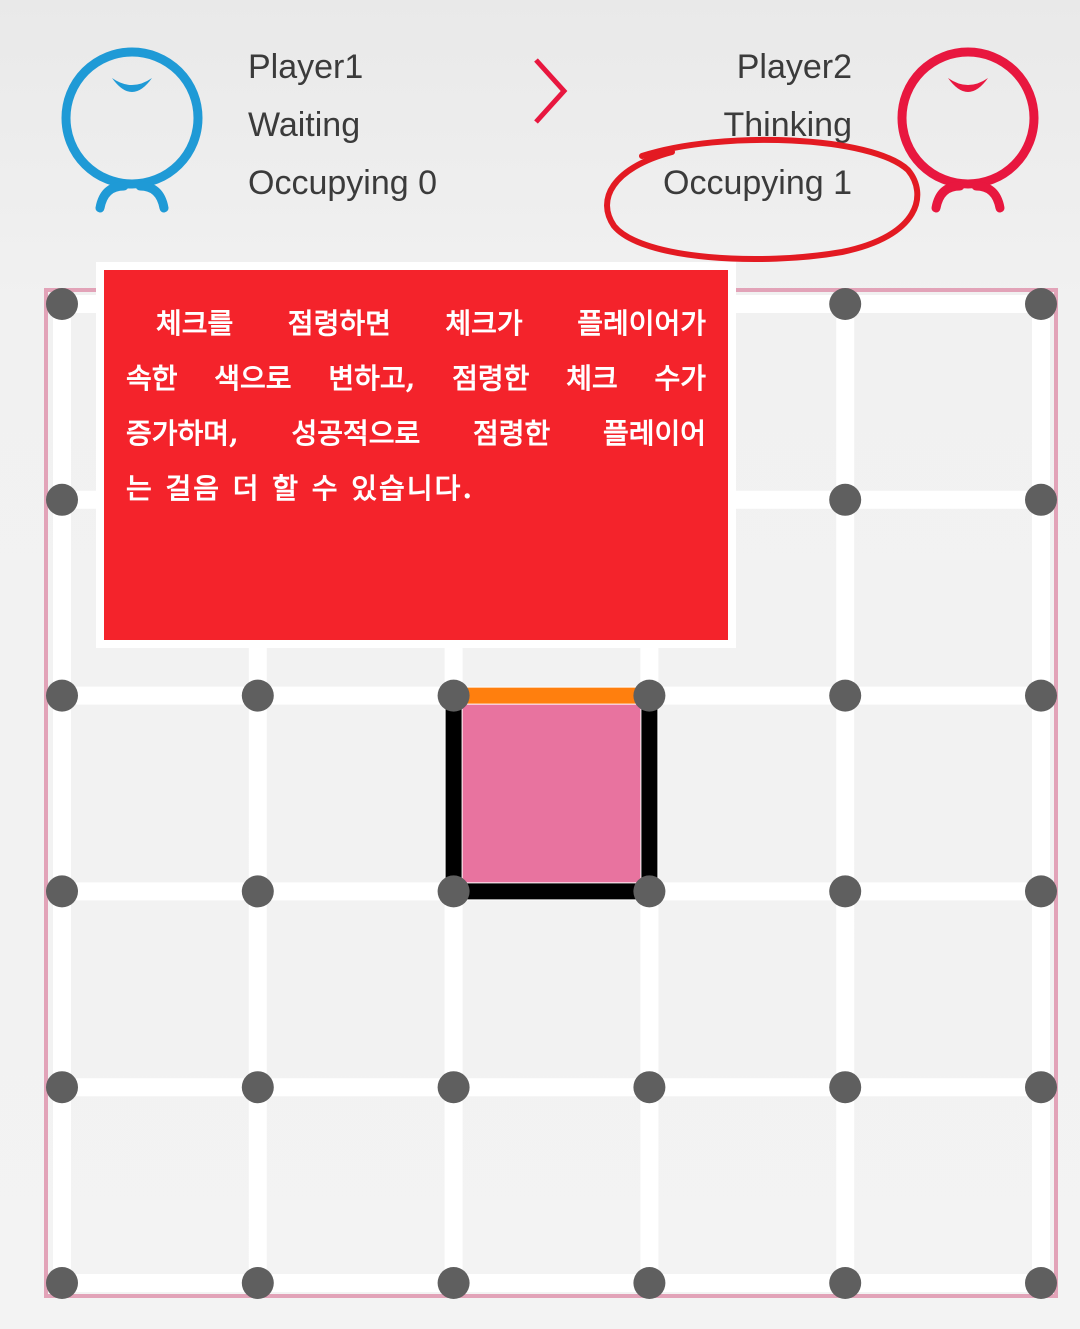 This screenshot has height=1329, width=1080. I want to click on claimed-box, so click(551, 793).